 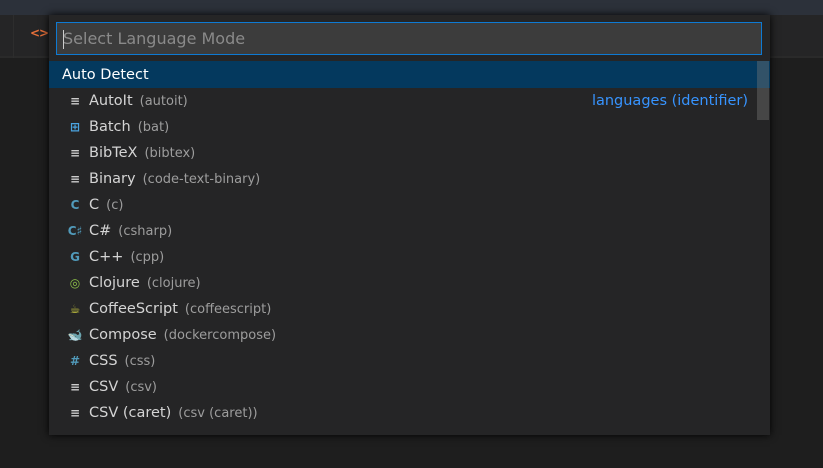 I want to click on list-item-id: (cpp), so click(x=147, y=257).